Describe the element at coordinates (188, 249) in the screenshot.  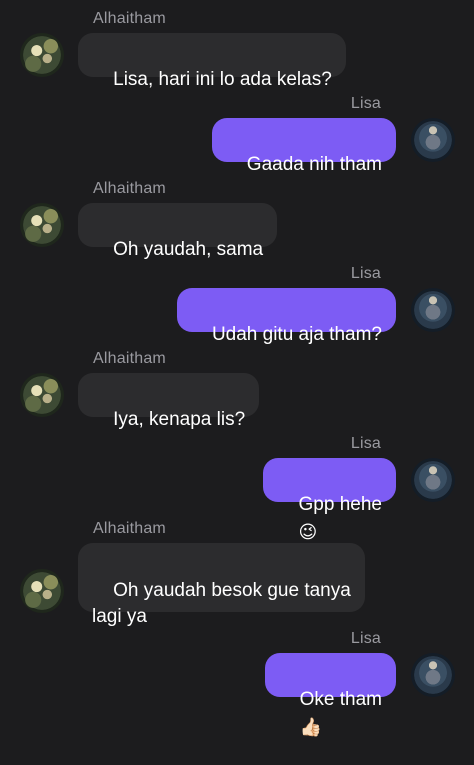
I see `message-text: Oh yaudah, sama` at that location.